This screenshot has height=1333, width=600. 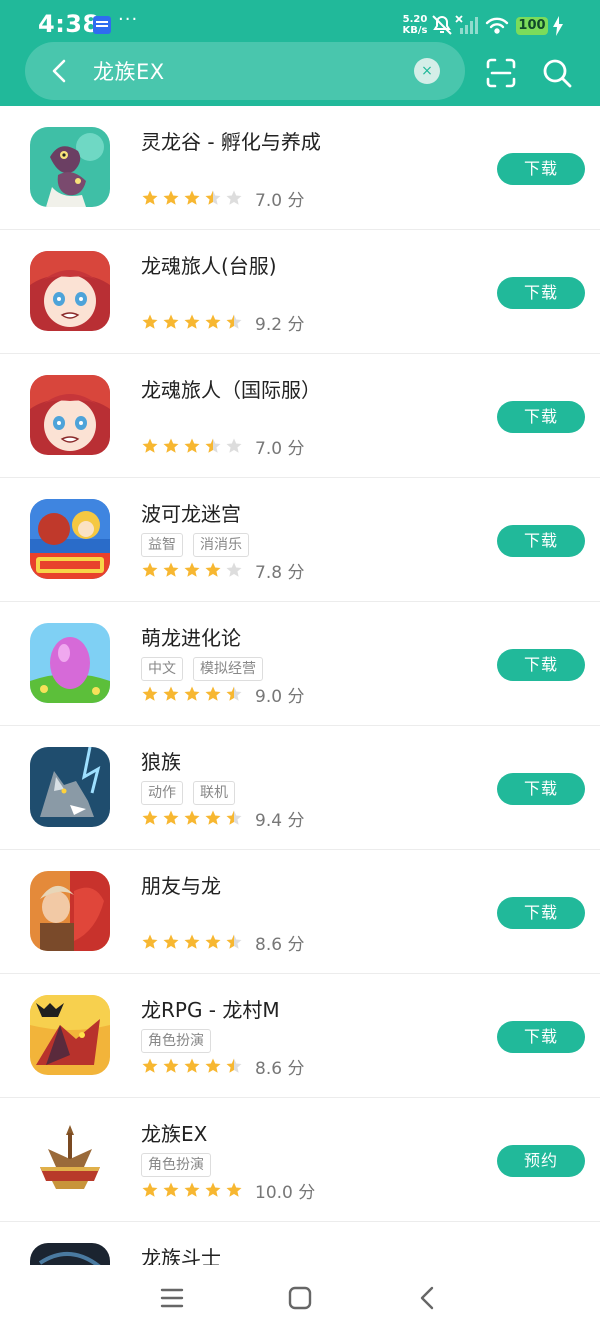 What do you see at coordinates (70, 663) in the screenshot?
I see `app-icon-menglong` at bounding box center [70, 663].